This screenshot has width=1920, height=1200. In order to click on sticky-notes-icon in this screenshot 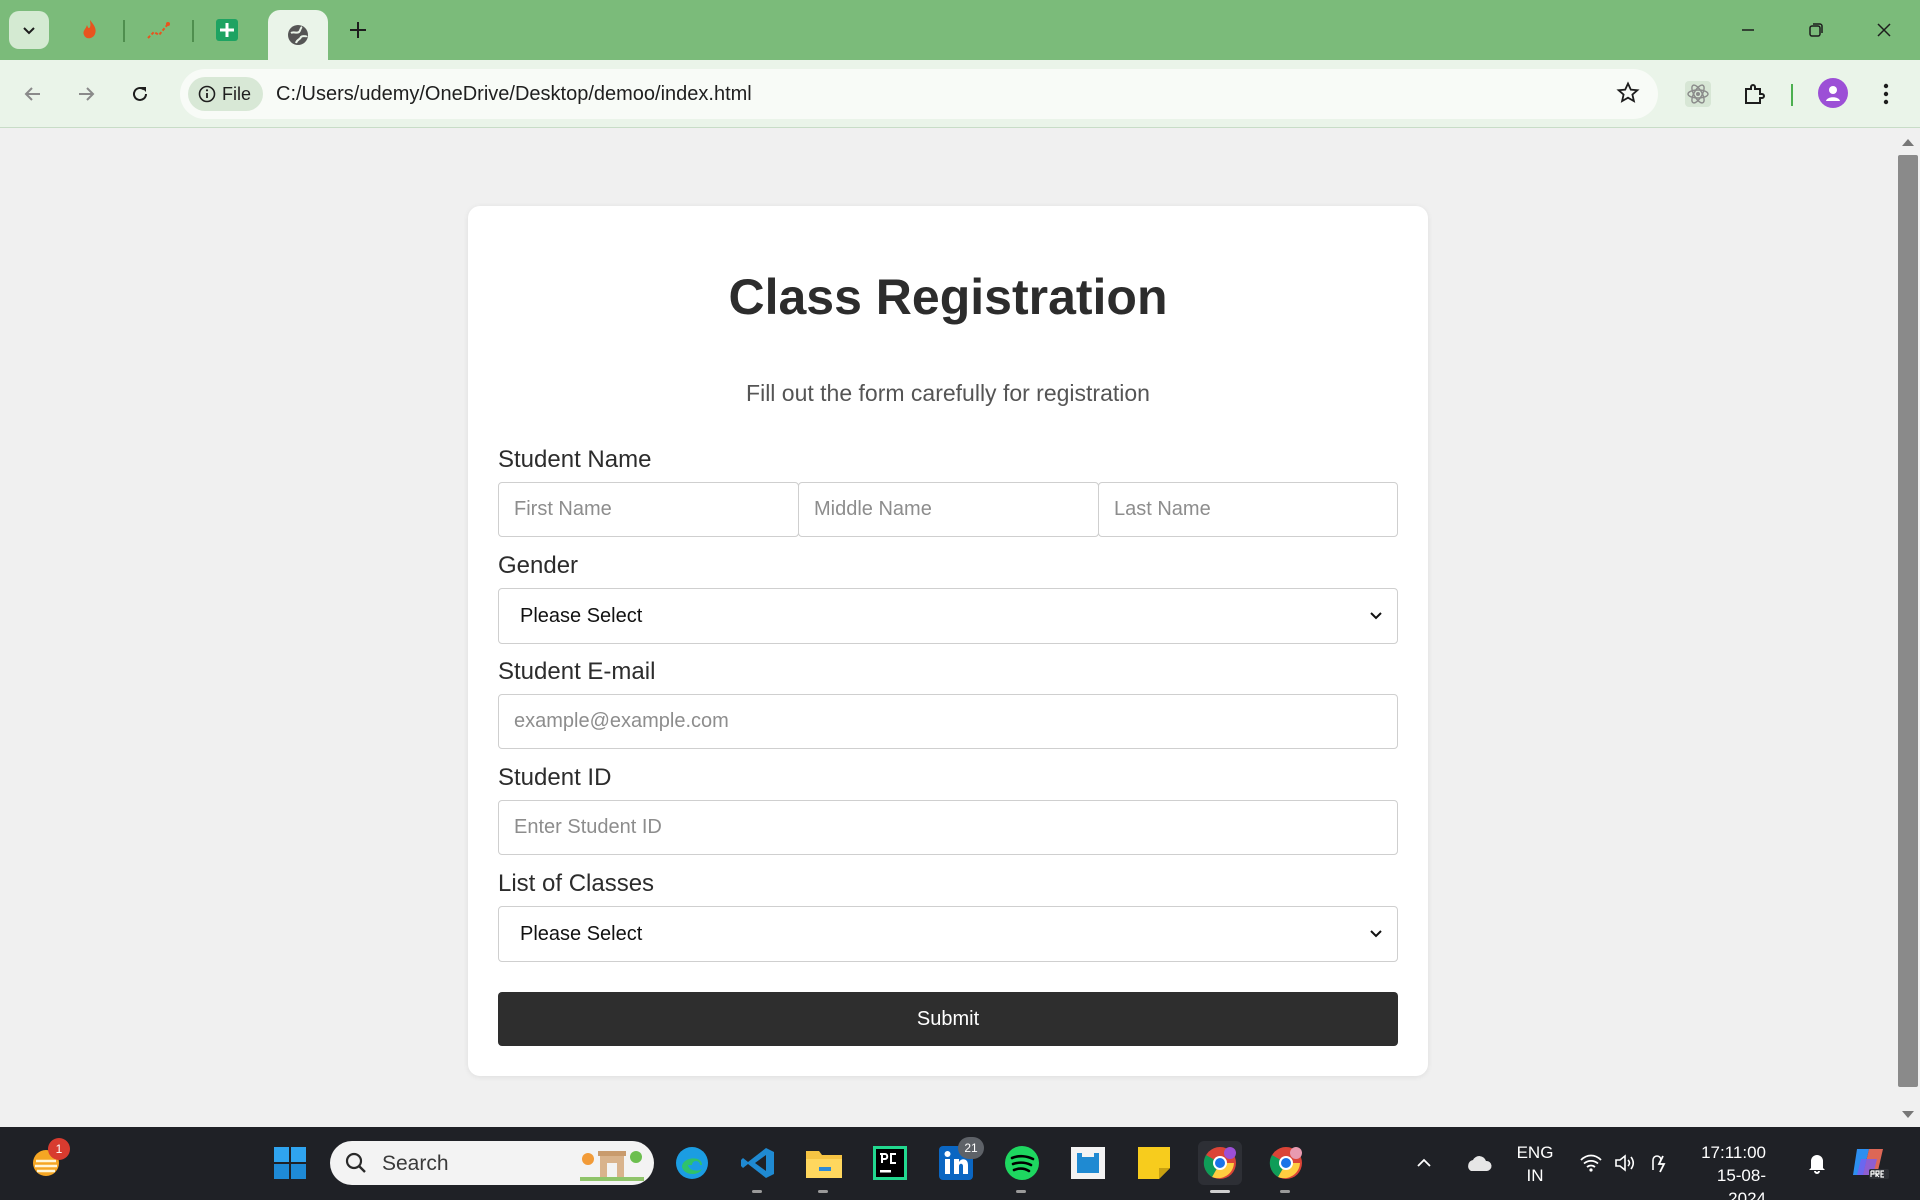, I will do `click(1154, 1163)`.